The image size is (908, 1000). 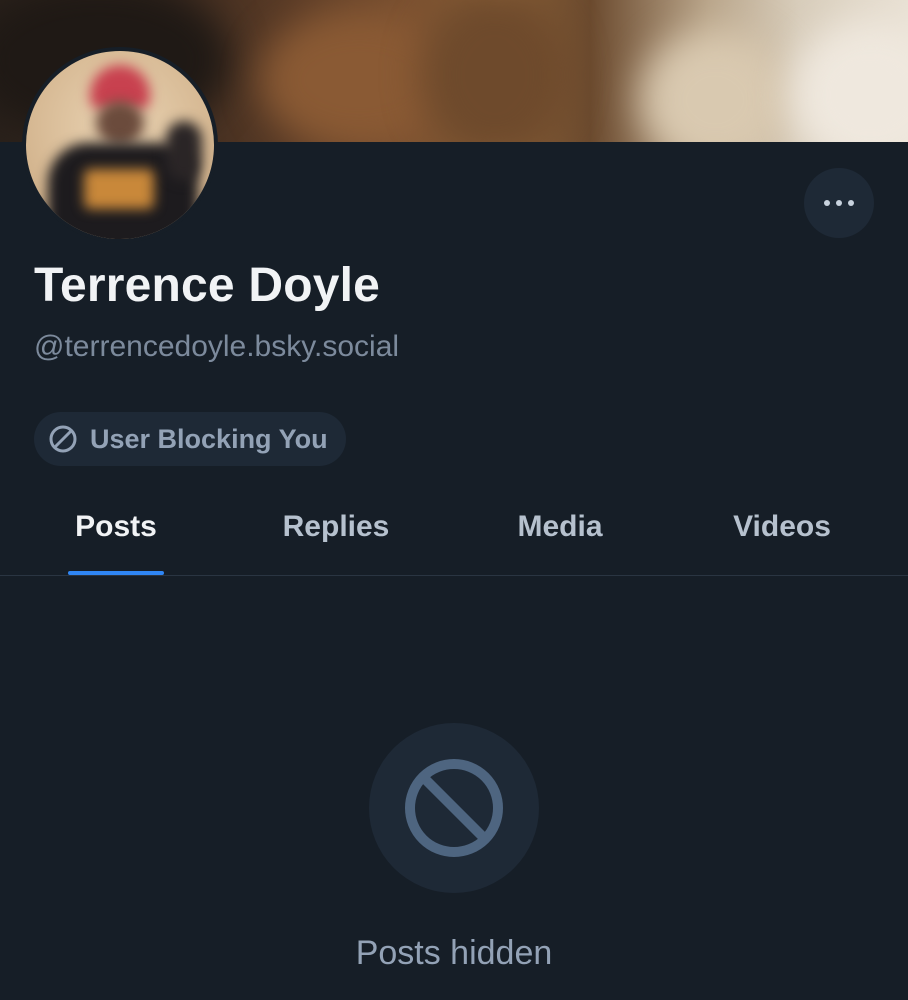 I want to click on tab-label: Videos, so click(x=782, y=526).